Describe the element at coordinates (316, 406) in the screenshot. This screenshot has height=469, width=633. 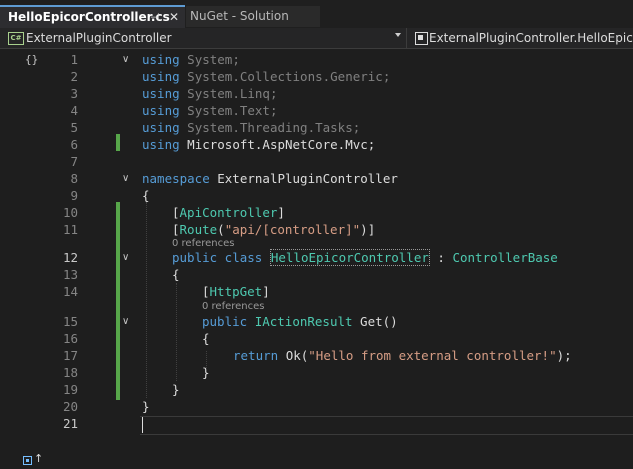
I see `code-line: 20 }` at that location.